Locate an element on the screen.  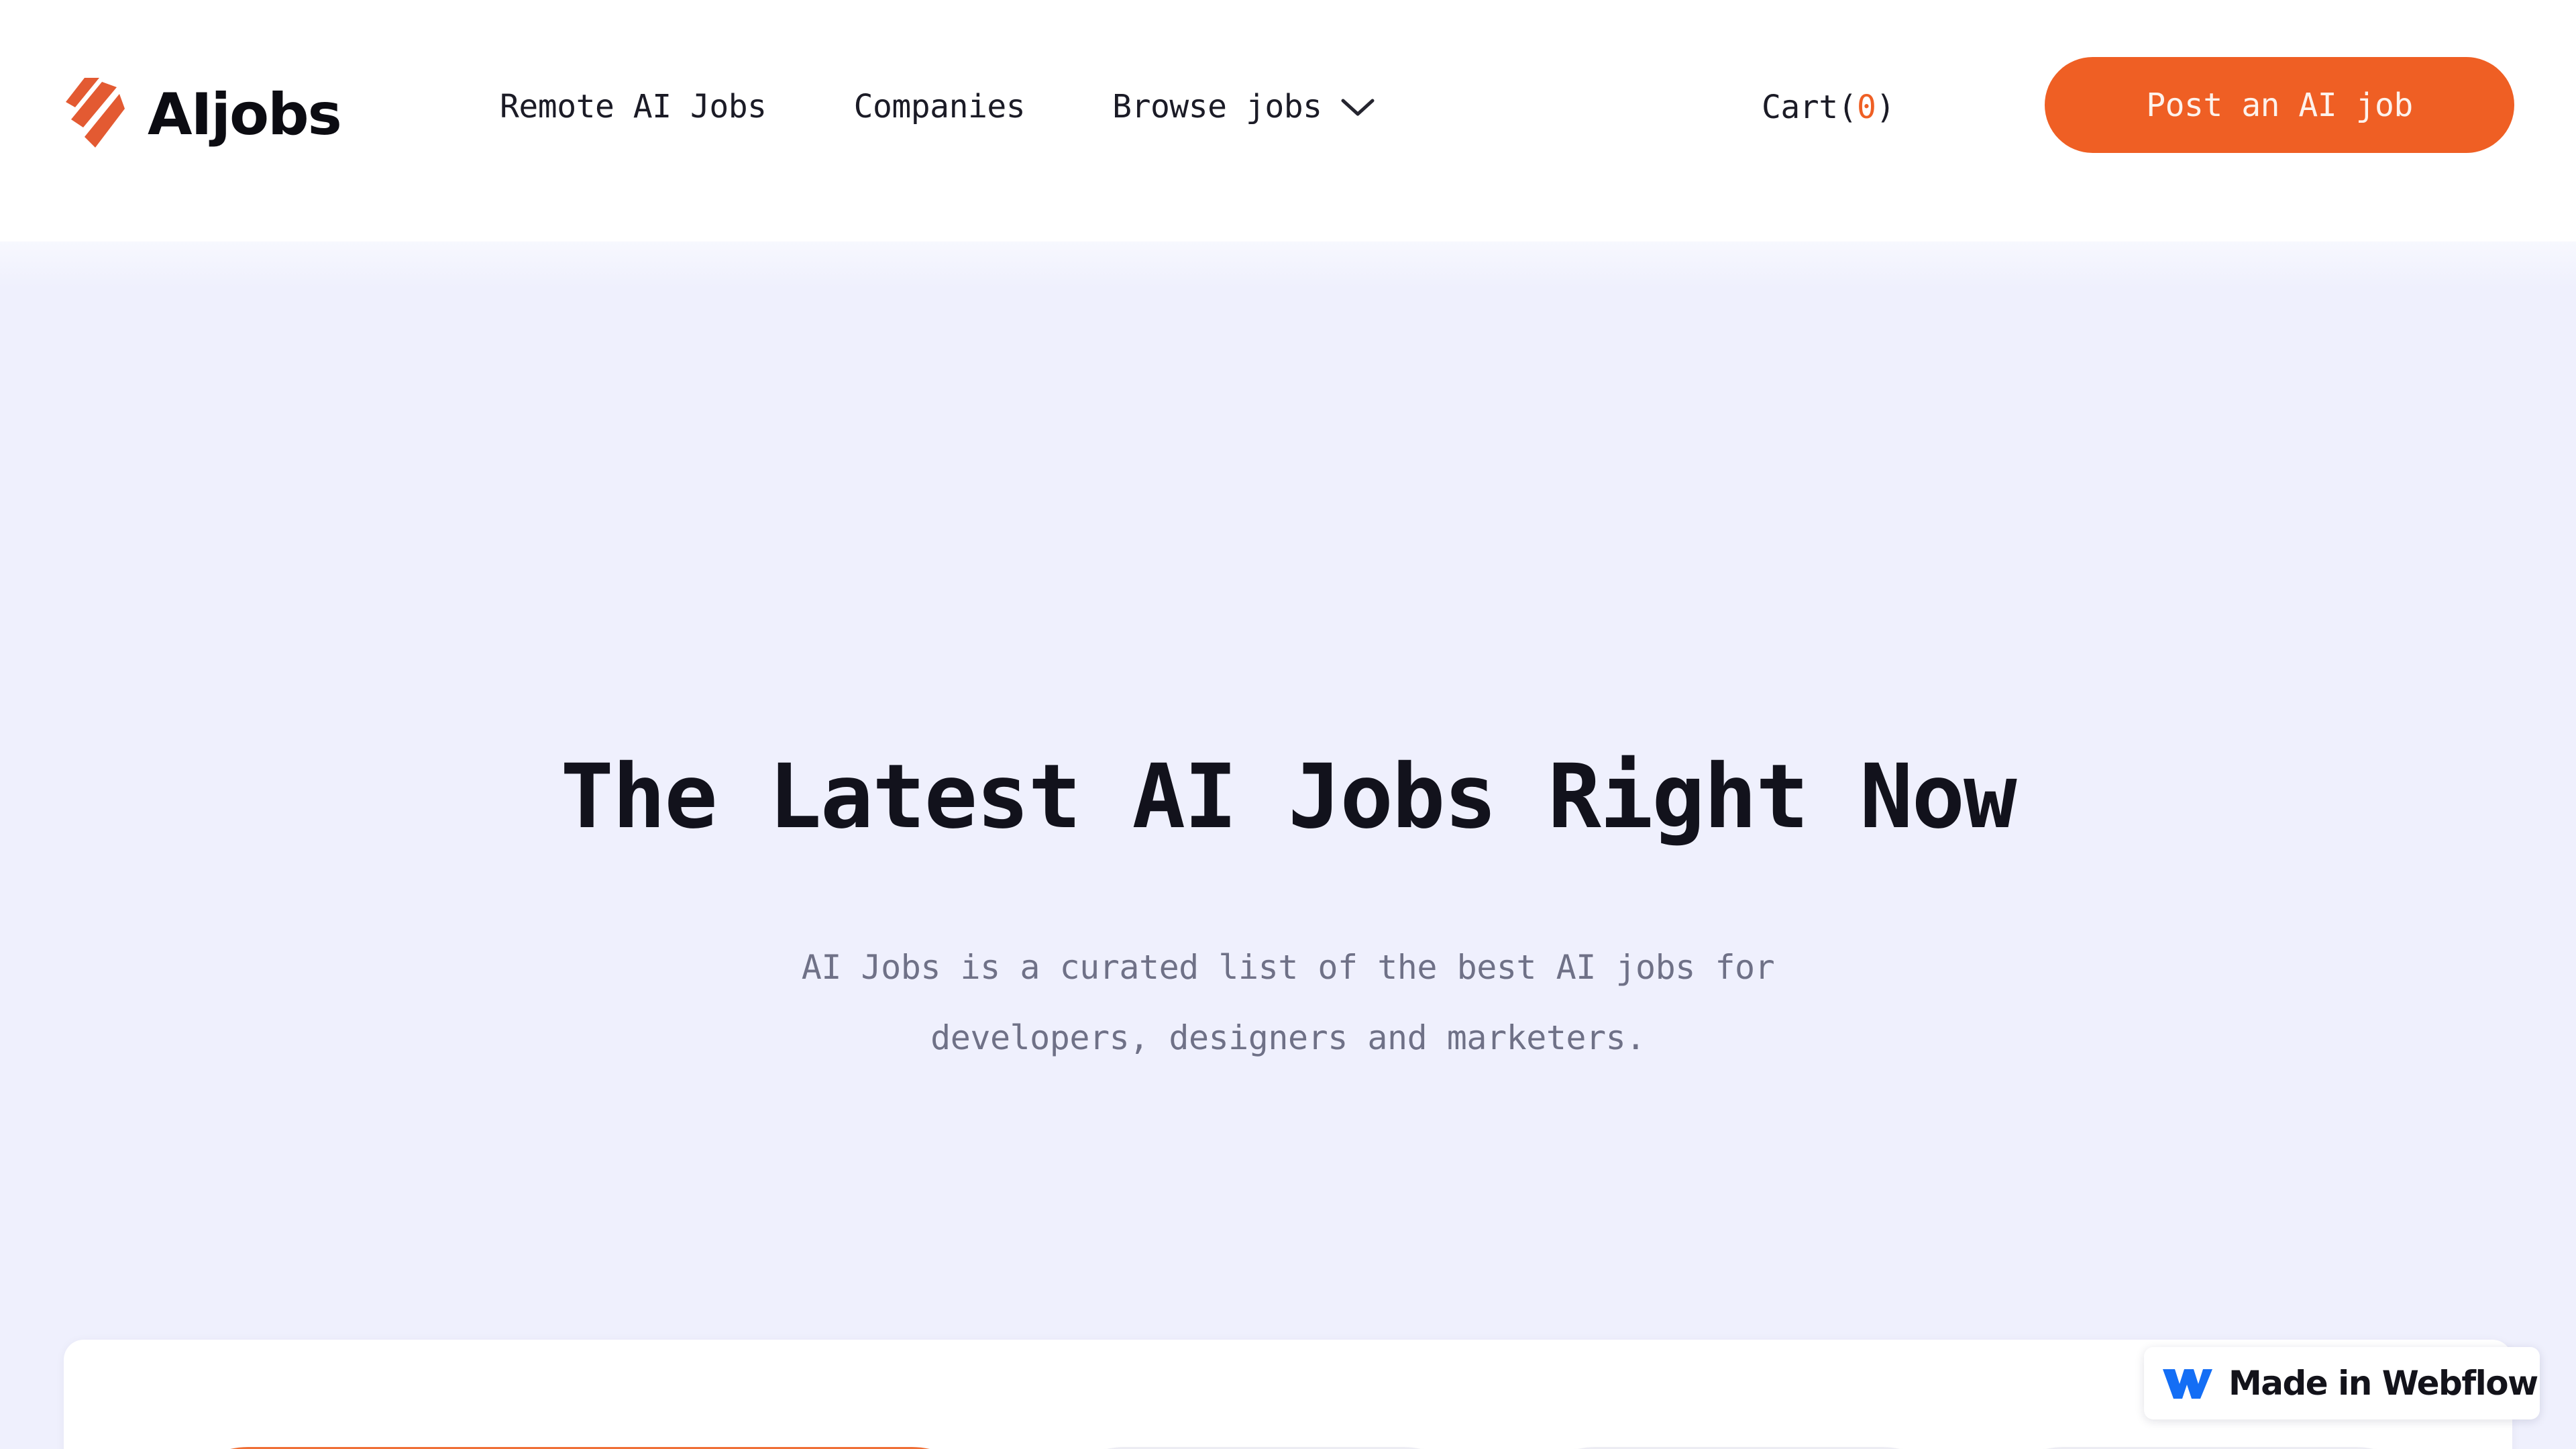
webflow-logo-icon is located at coordinates (2187, 1384).